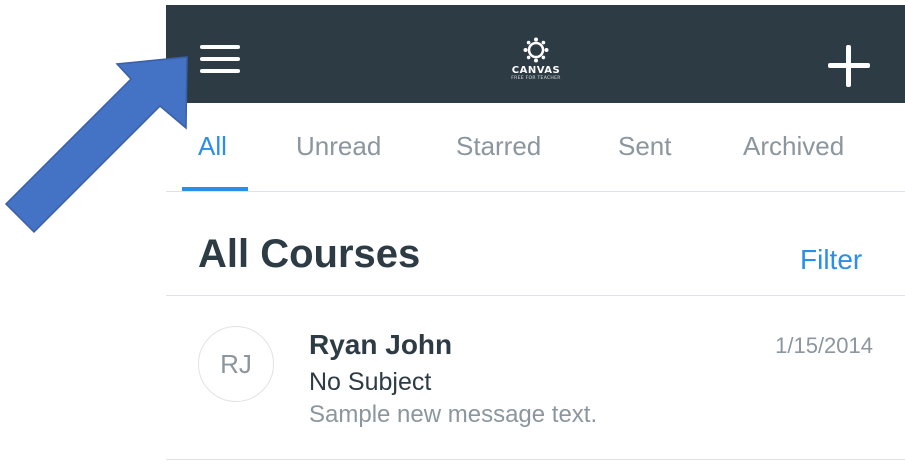 This screenshot has height=466, width=905. What do you see at coordinates (212, 146) in the screenshot?
I see `tab-all: All` at bounding box center [212, 146].